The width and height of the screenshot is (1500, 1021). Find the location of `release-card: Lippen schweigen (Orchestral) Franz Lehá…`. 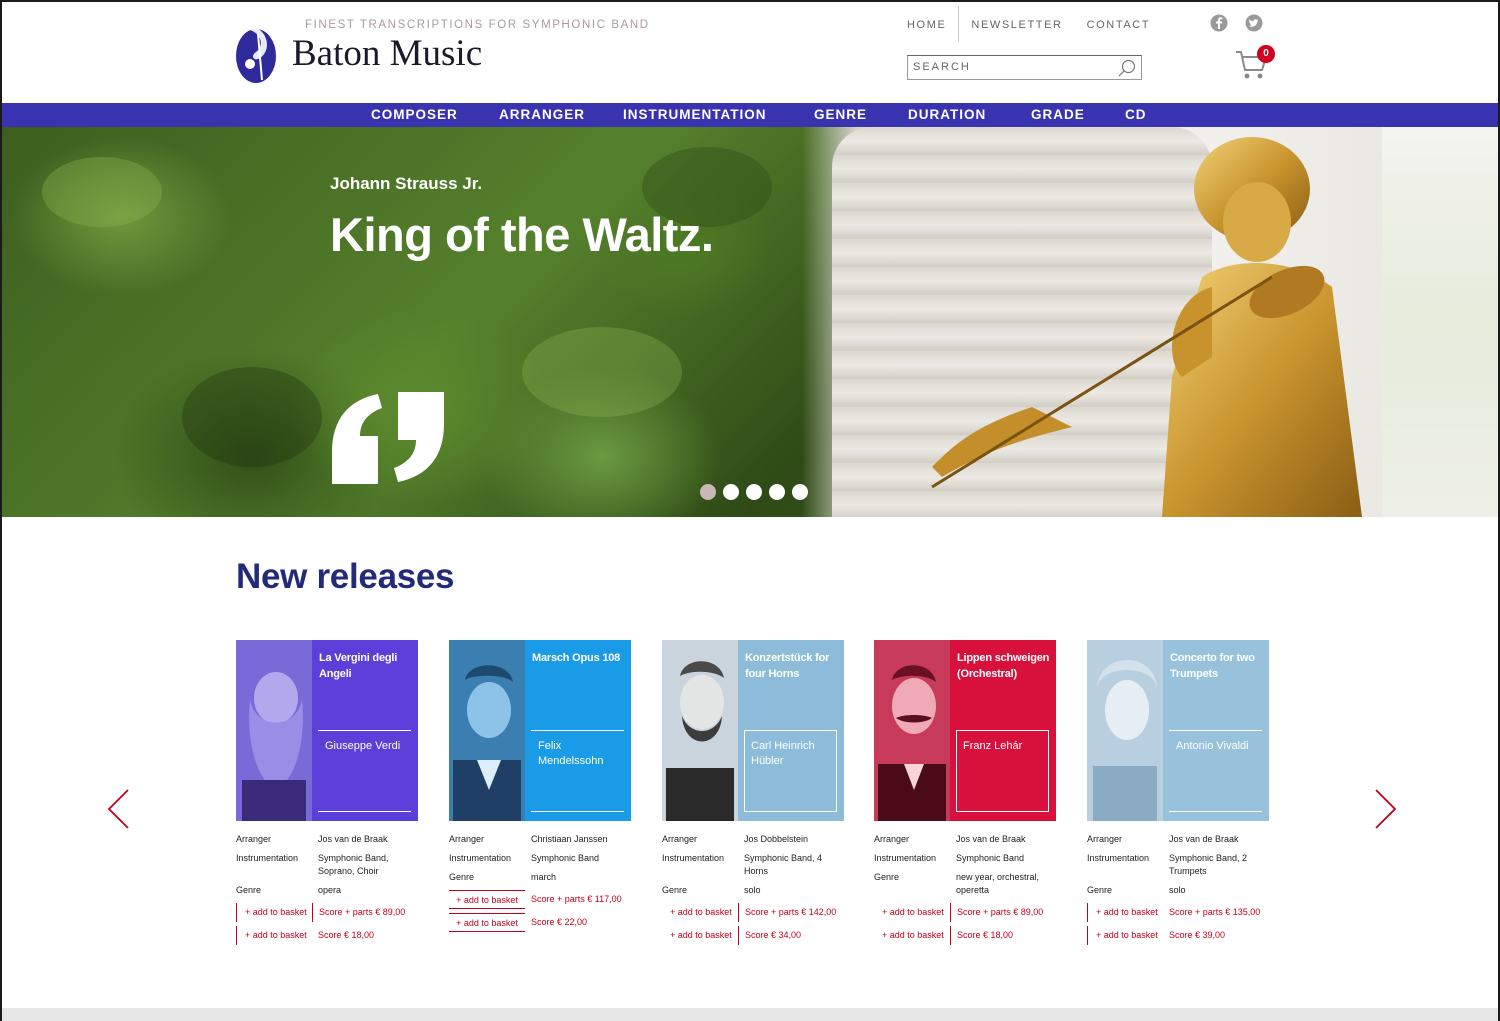

release-card: Lippen schweigen (Orchestral) Franz Lehá… is located at coordinates (965, 794).